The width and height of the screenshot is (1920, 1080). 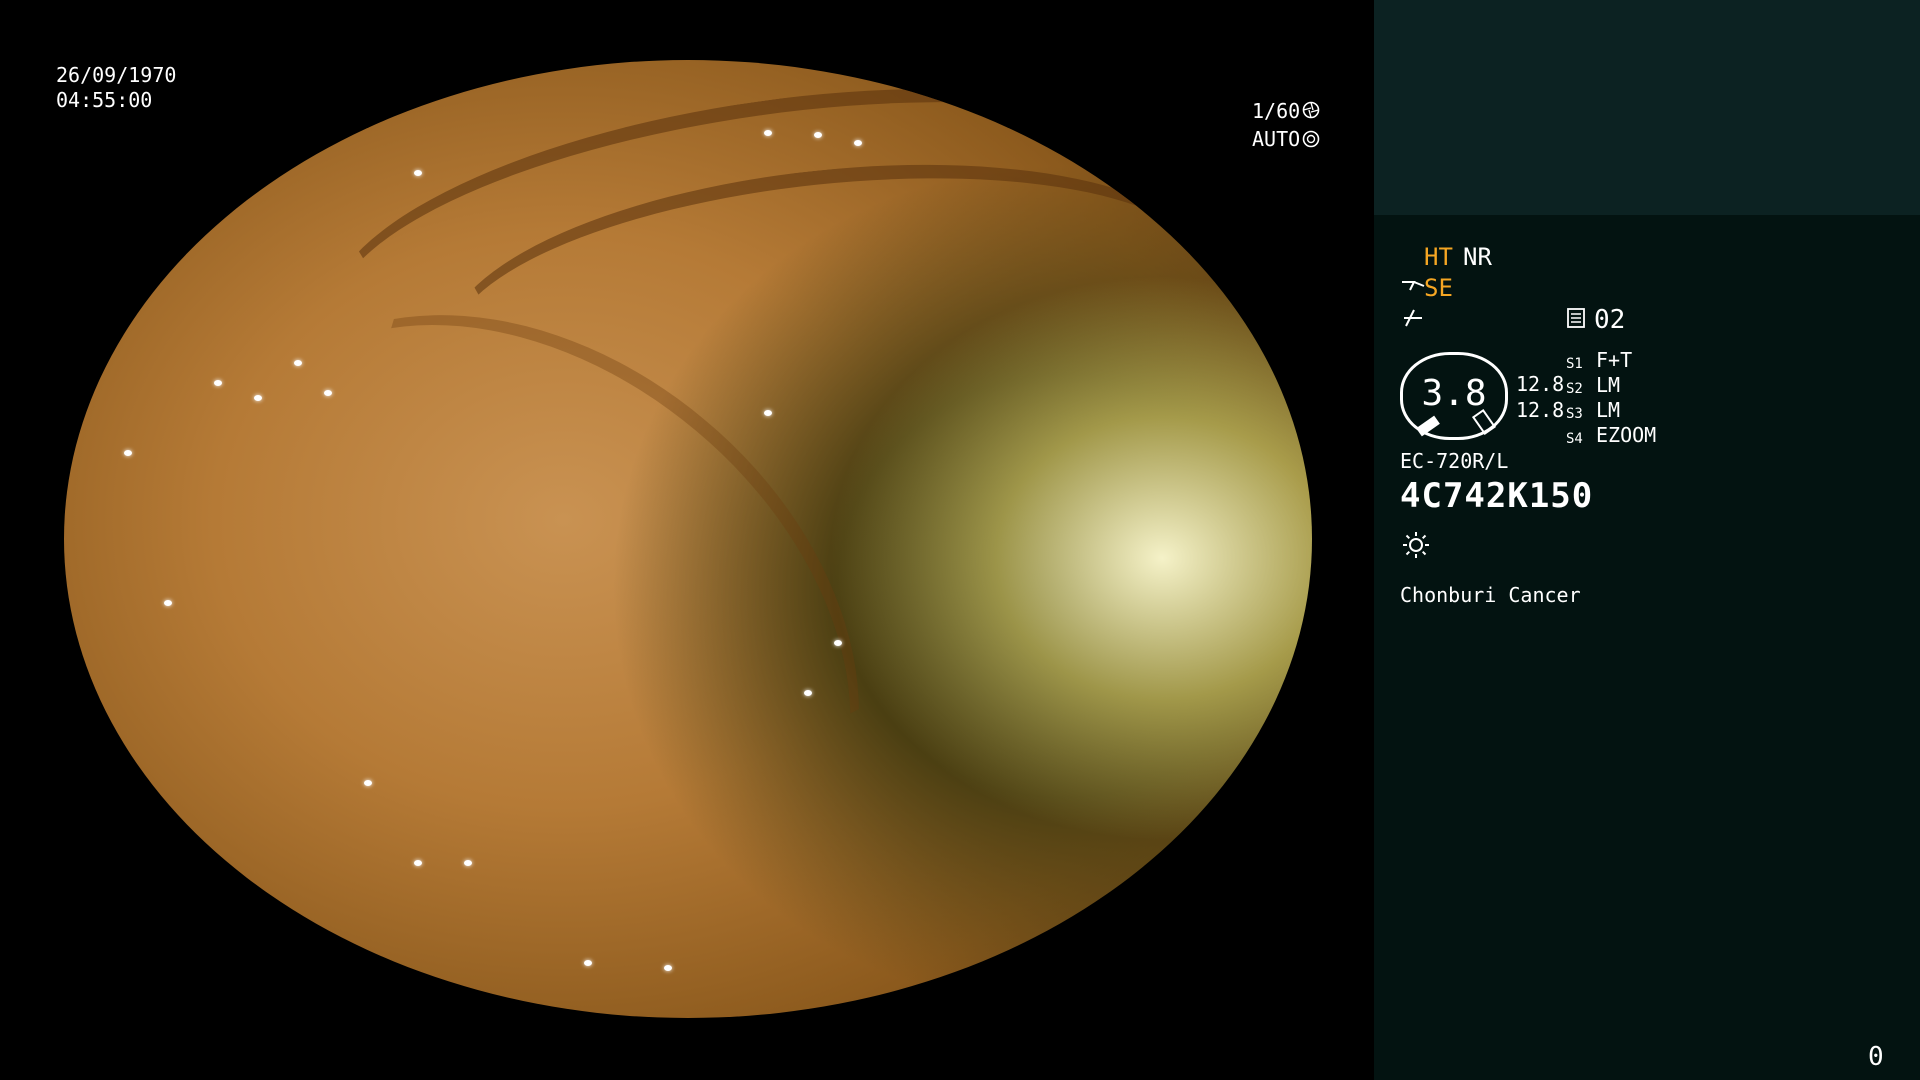 I want to click on scope-tip-icon, so click(x=1413, y=289).